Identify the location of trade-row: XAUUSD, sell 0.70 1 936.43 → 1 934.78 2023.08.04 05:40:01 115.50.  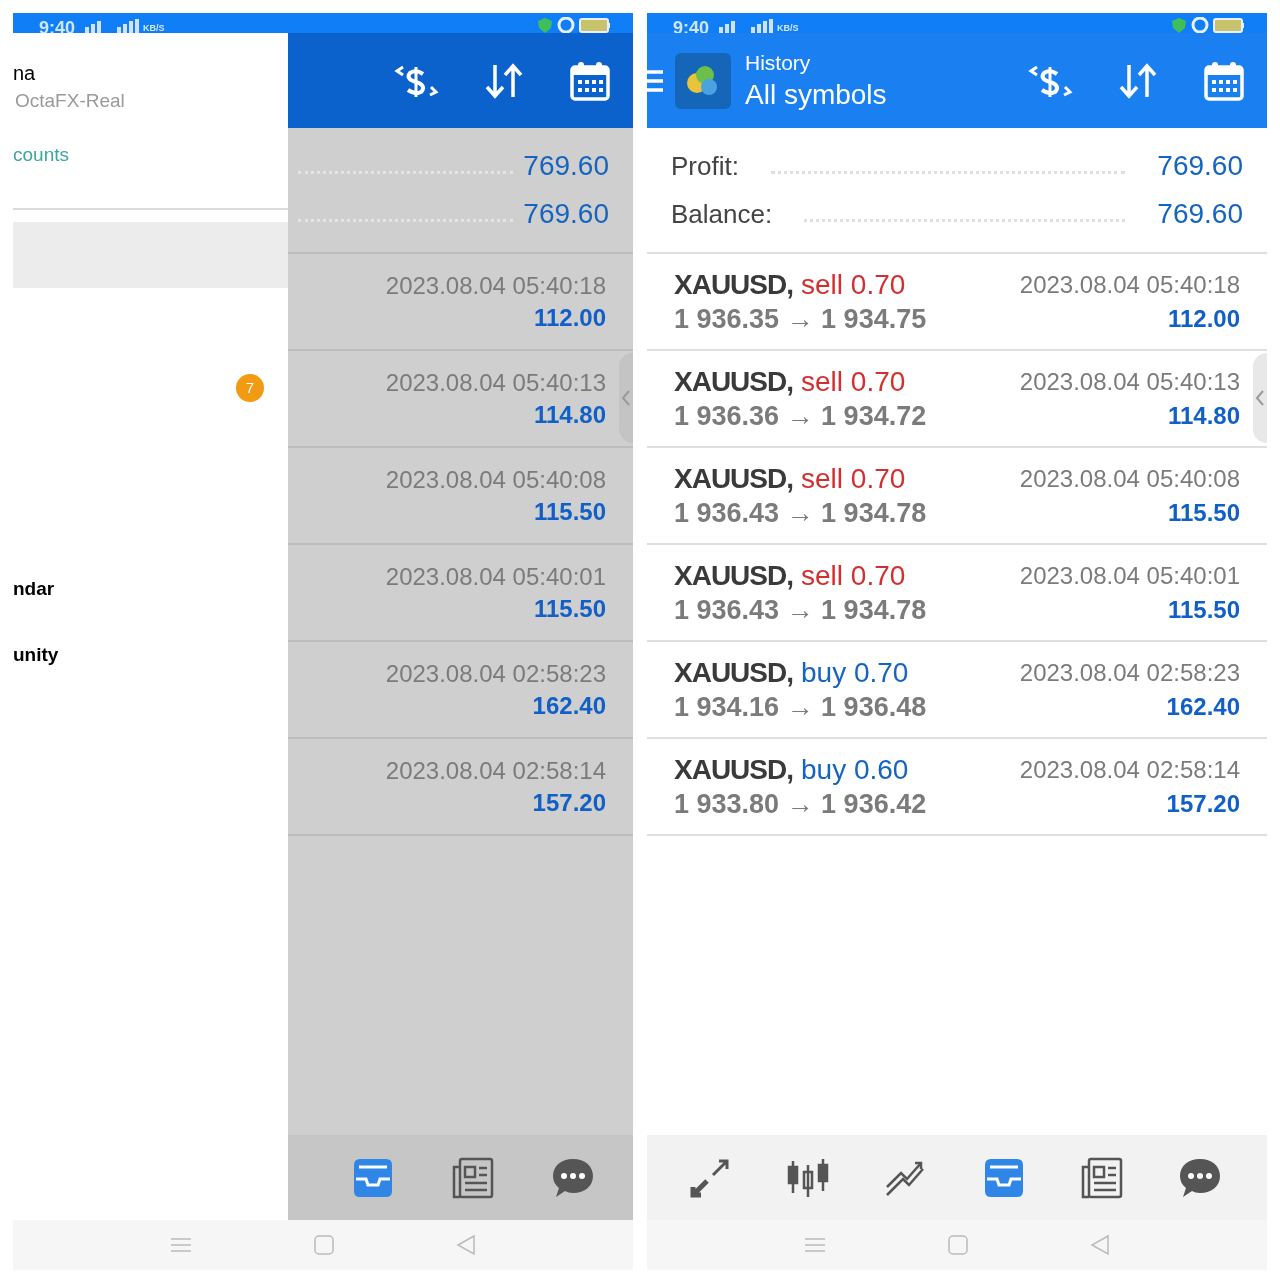
(957, 593).